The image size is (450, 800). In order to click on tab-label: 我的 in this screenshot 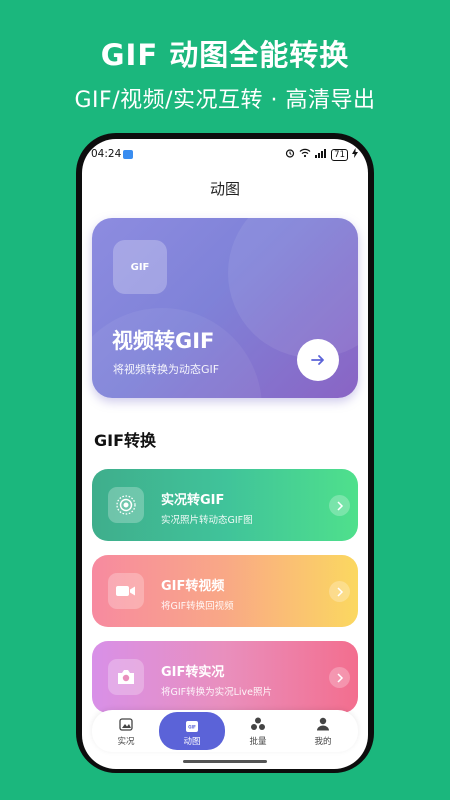, I will do `click(323, 742)`.